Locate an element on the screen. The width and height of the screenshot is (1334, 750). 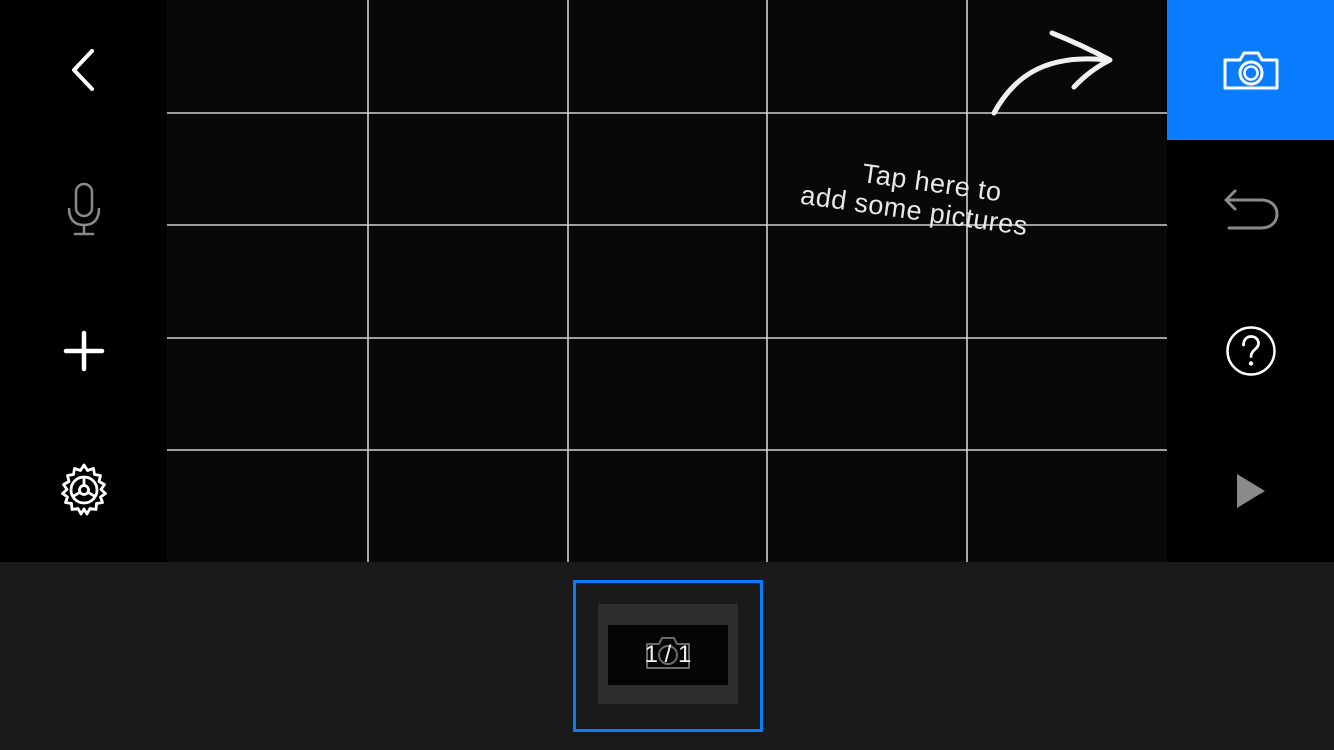
microphone-button is located at coordinates (83, 210).